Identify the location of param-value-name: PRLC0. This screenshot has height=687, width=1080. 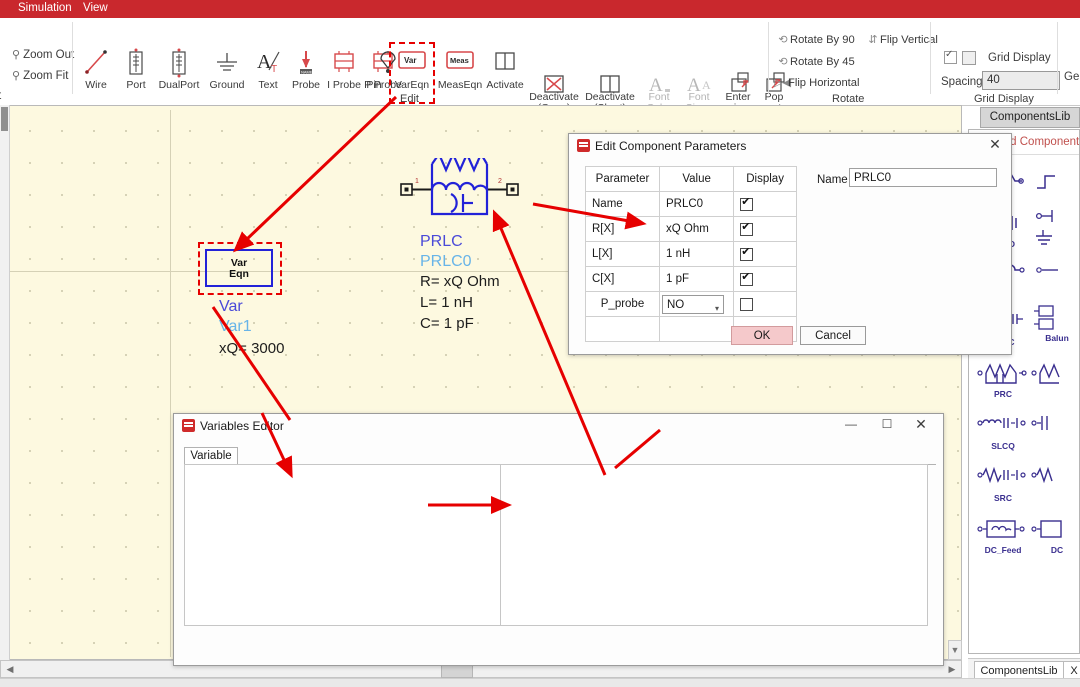
(696, 204).